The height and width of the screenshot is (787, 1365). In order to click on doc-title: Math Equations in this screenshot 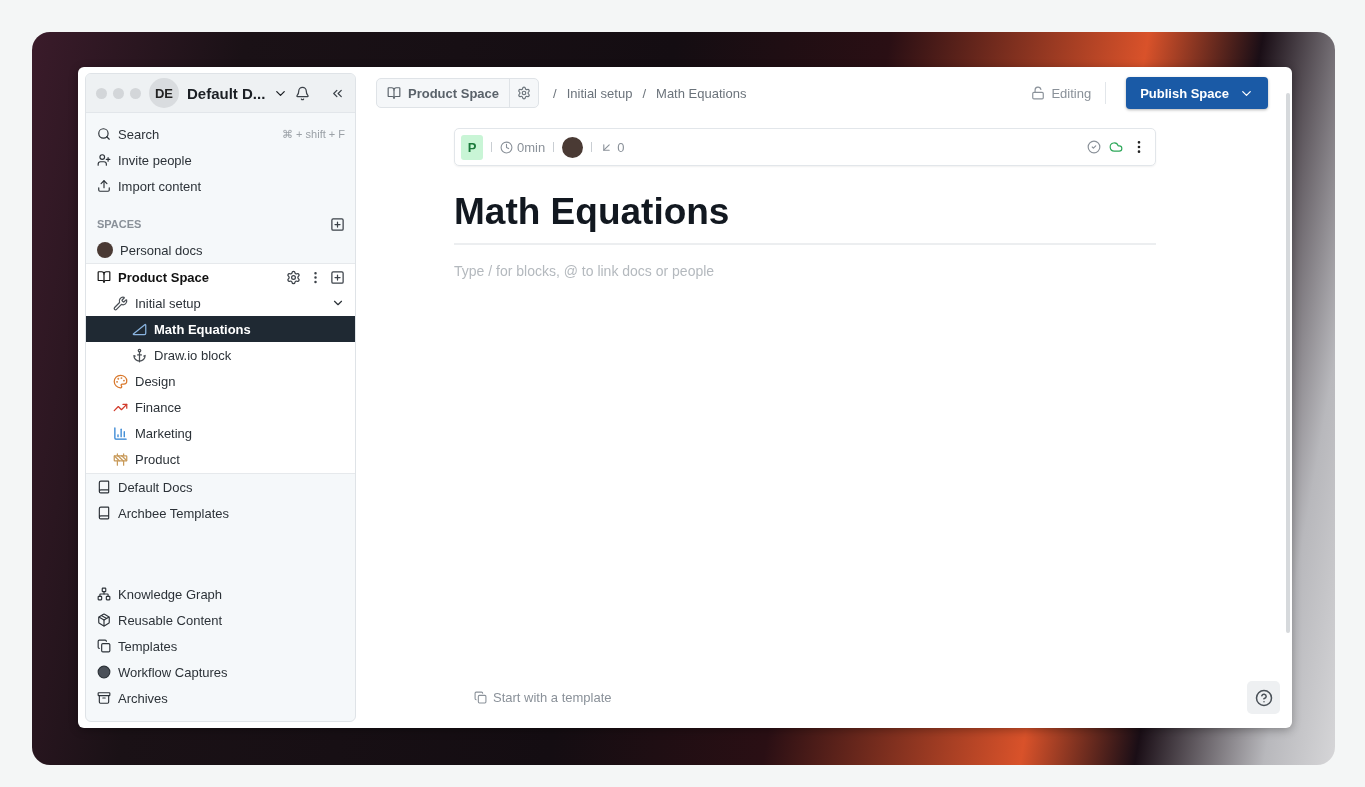, I will do `click(805, 218)`.